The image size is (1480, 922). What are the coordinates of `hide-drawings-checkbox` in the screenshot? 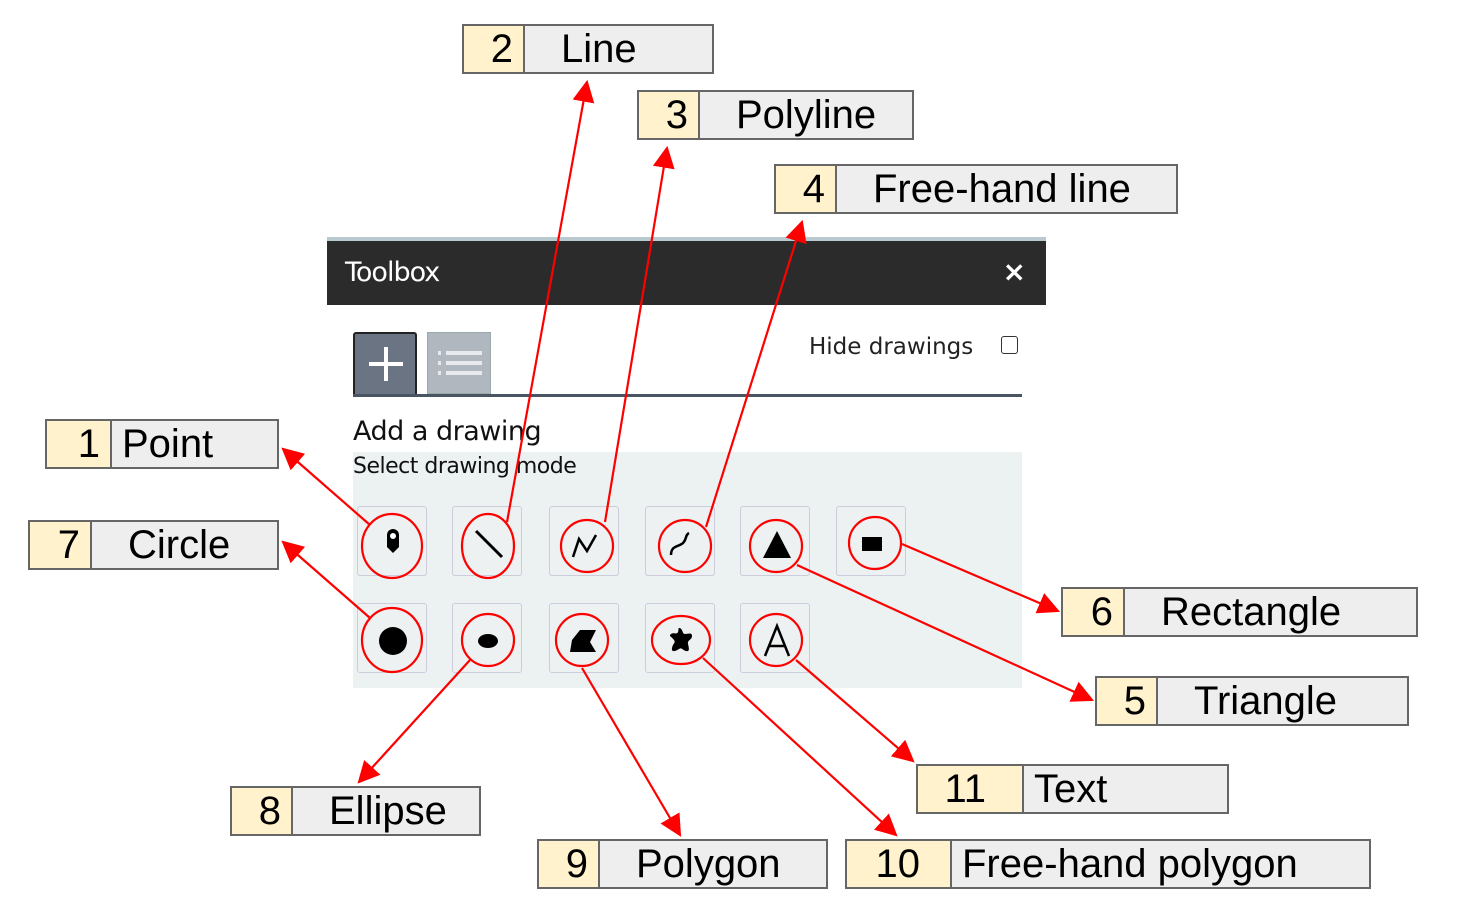 It's located at (1009, 345).